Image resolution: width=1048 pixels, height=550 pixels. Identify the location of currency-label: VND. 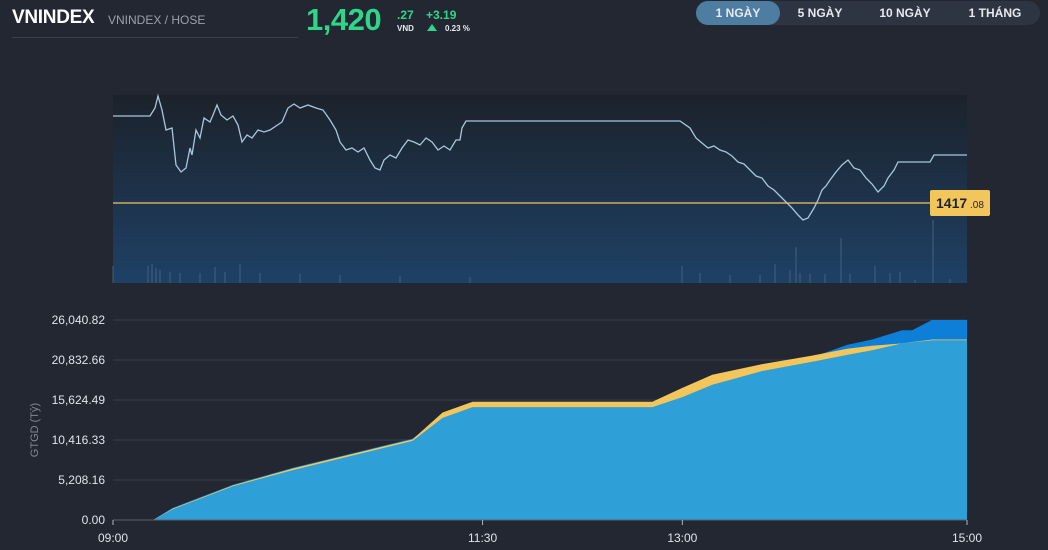
(405, 28).